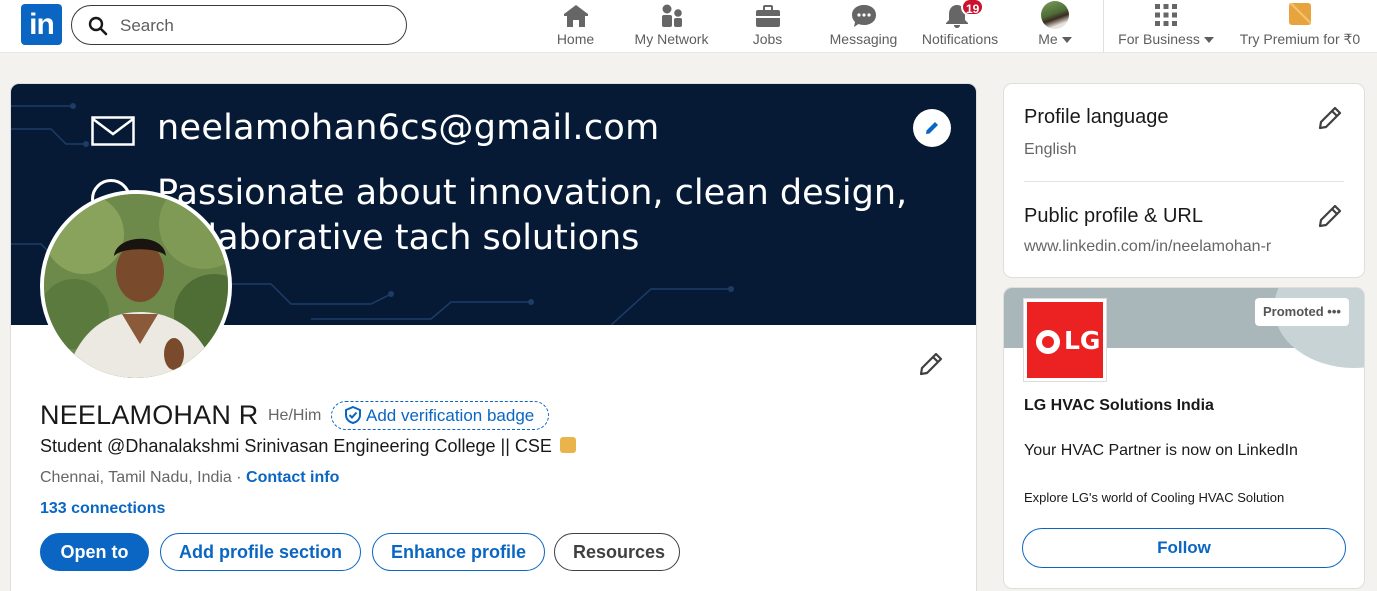  What do you see at coordinates (458, 552) in the screenshot?
I see `enhance-profile-button: Enhance profile` at bounding box center [458, 552].